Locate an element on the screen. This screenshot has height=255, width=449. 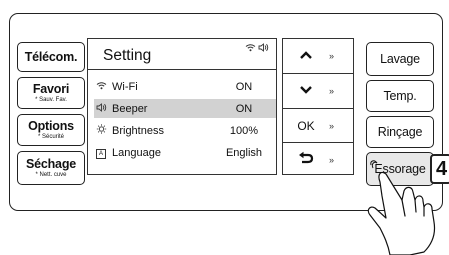
setting-label: Brightness is located at coordinates (138, 130).